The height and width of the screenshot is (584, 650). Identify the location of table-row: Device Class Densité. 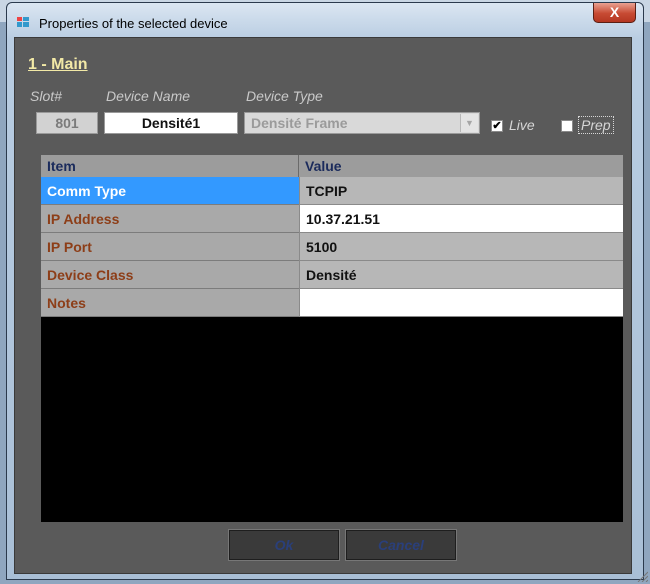
(332, 275).